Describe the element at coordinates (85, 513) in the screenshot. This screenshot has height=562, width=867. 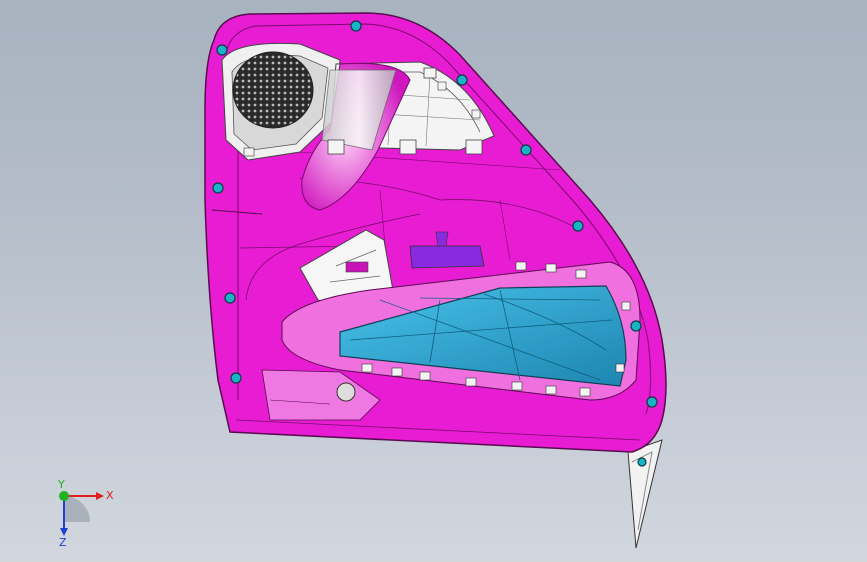
I see `reference-triad: X Y Z` at that location.